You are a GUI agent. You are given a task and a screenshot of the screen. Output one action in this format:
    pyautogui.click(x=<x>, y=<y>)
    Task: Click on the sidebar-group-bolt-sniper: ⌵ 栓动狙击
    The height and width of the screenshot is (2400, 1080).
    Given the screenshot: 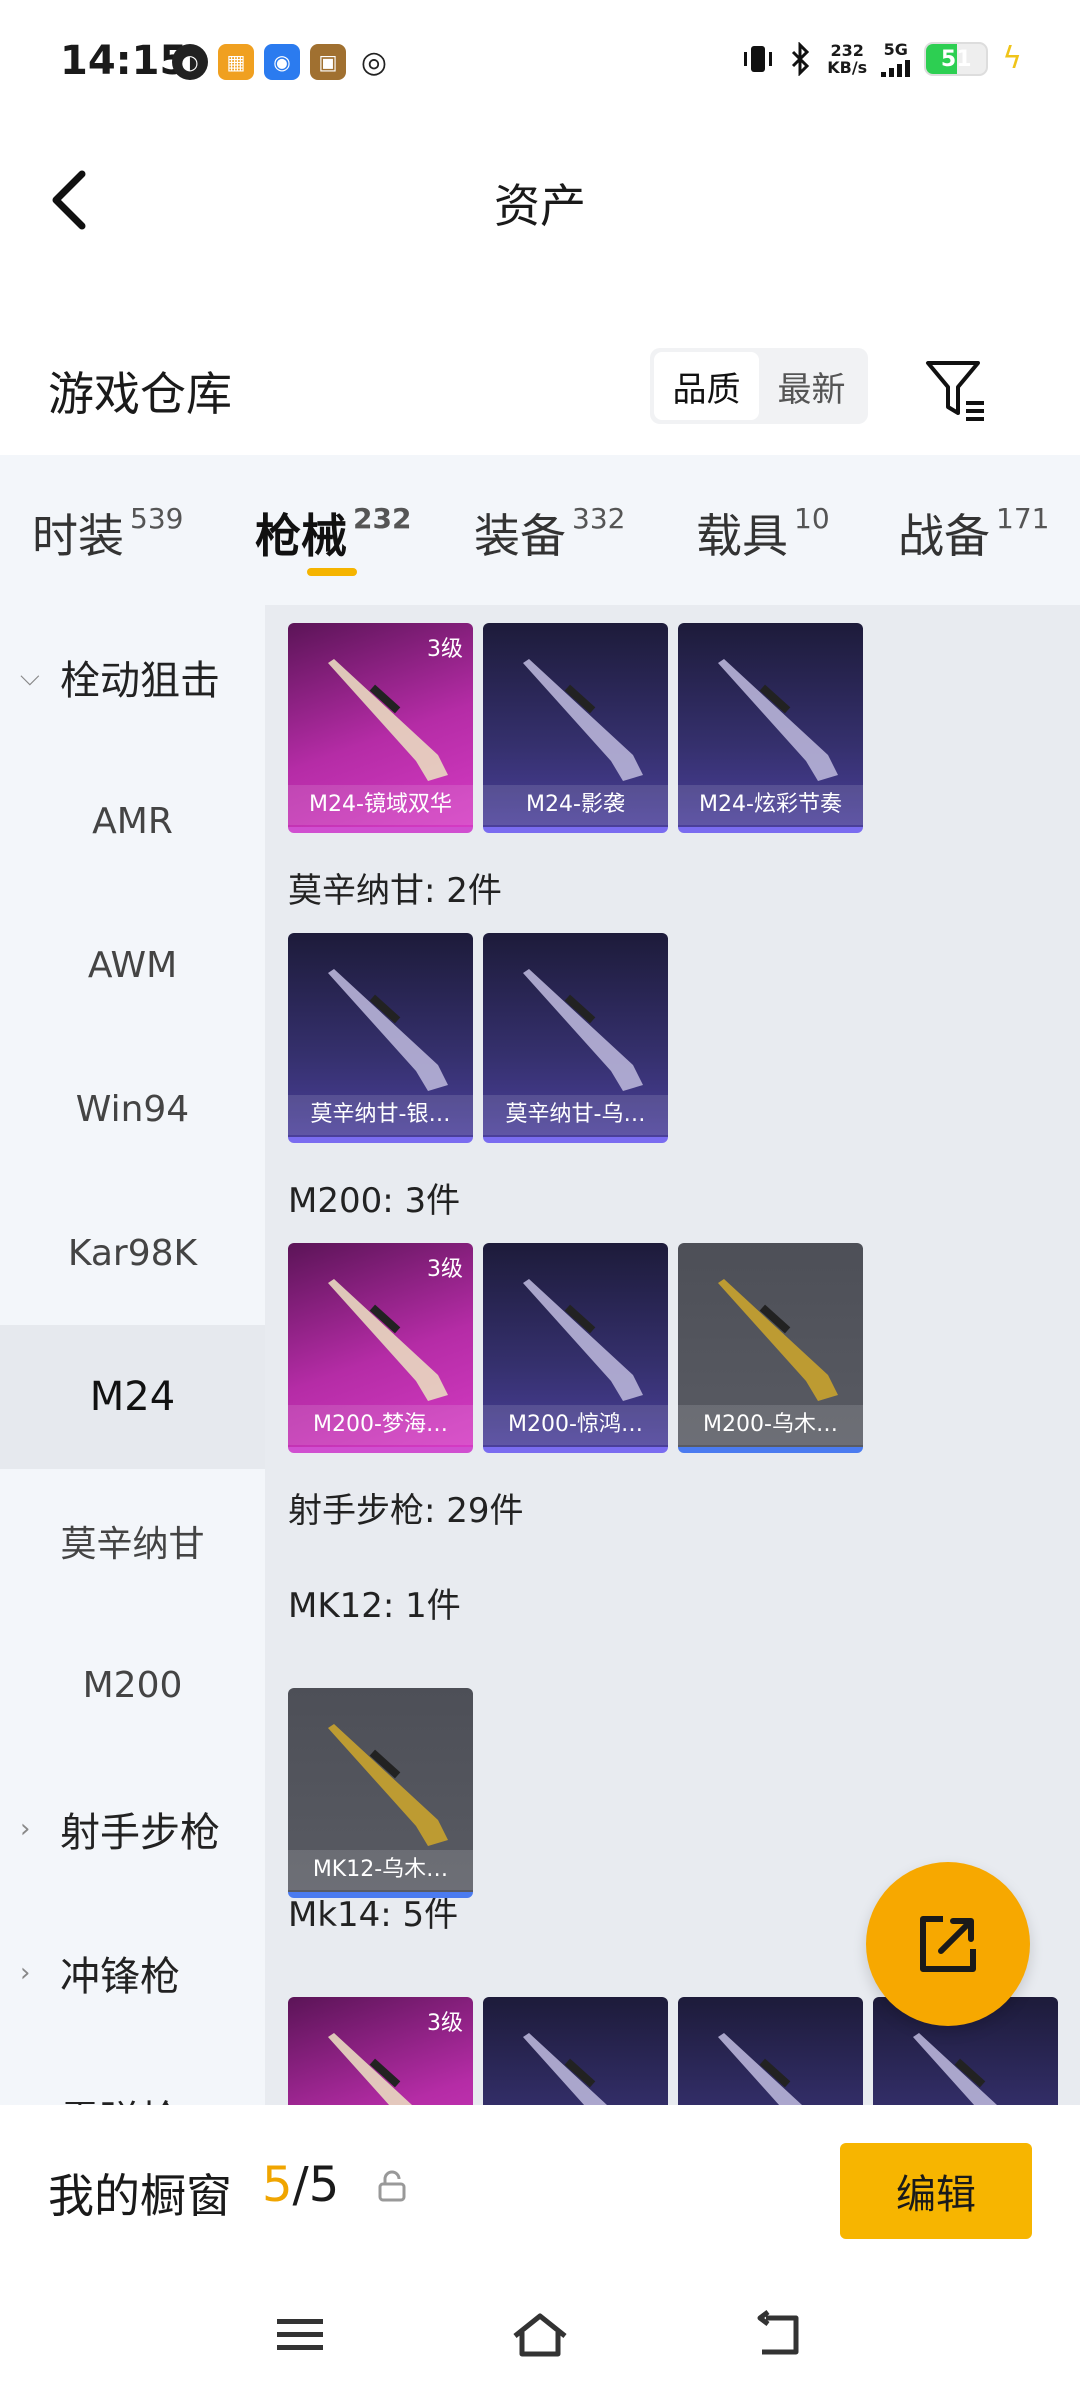 What is the action you would take?
    pyautogui.click(x=132, y=677)
    